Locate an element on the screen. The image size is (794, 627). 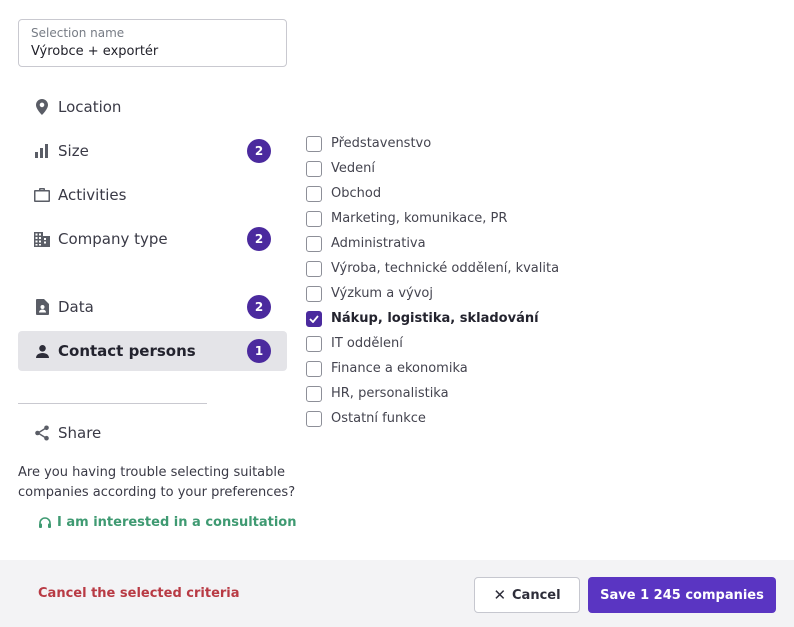
checkbox-row: Ostatní funkce is located at coordinates (432, 418).